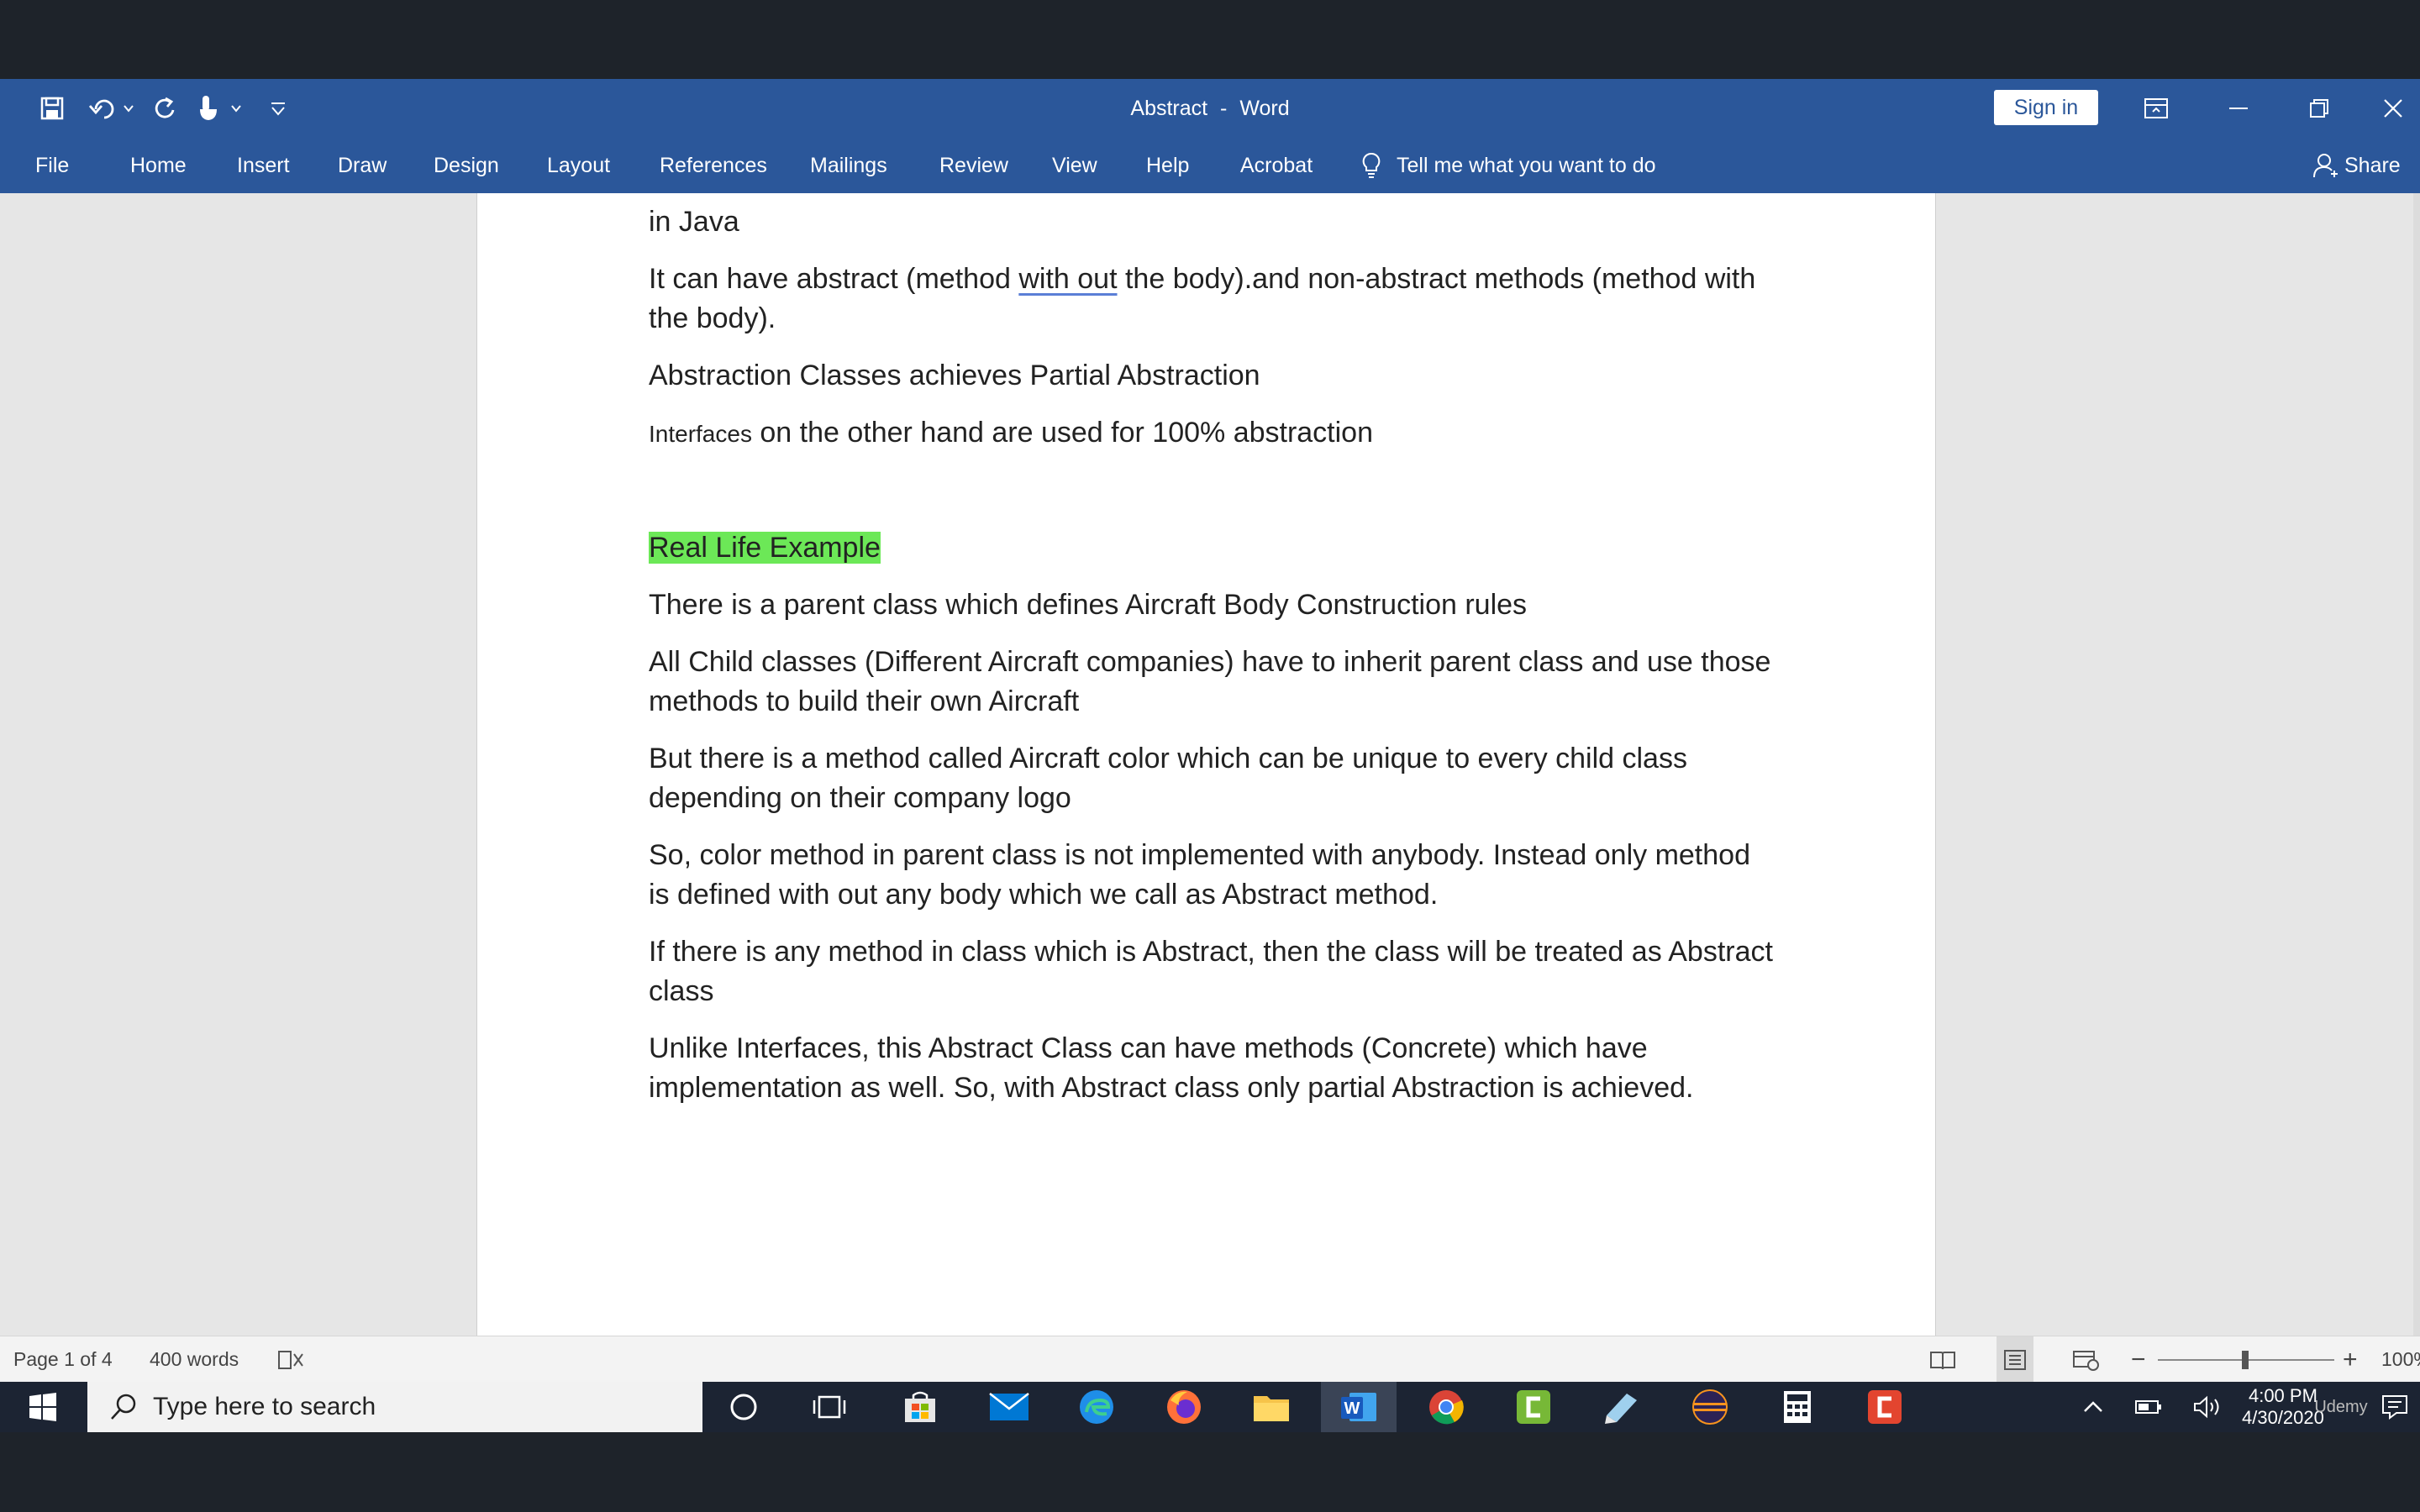 The height and width of the screenshot is (1512, 2420). I want to click on accessibility-icon, so click(291, 1359).